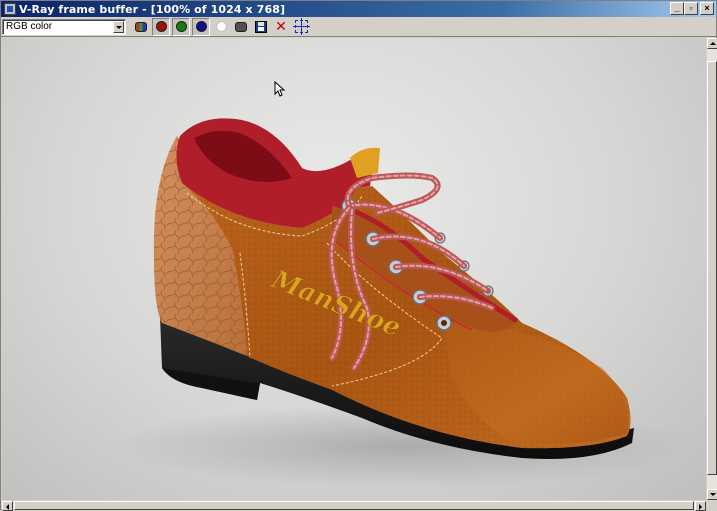  I want to click on mouse-cursor-icon, so click(280, 89).